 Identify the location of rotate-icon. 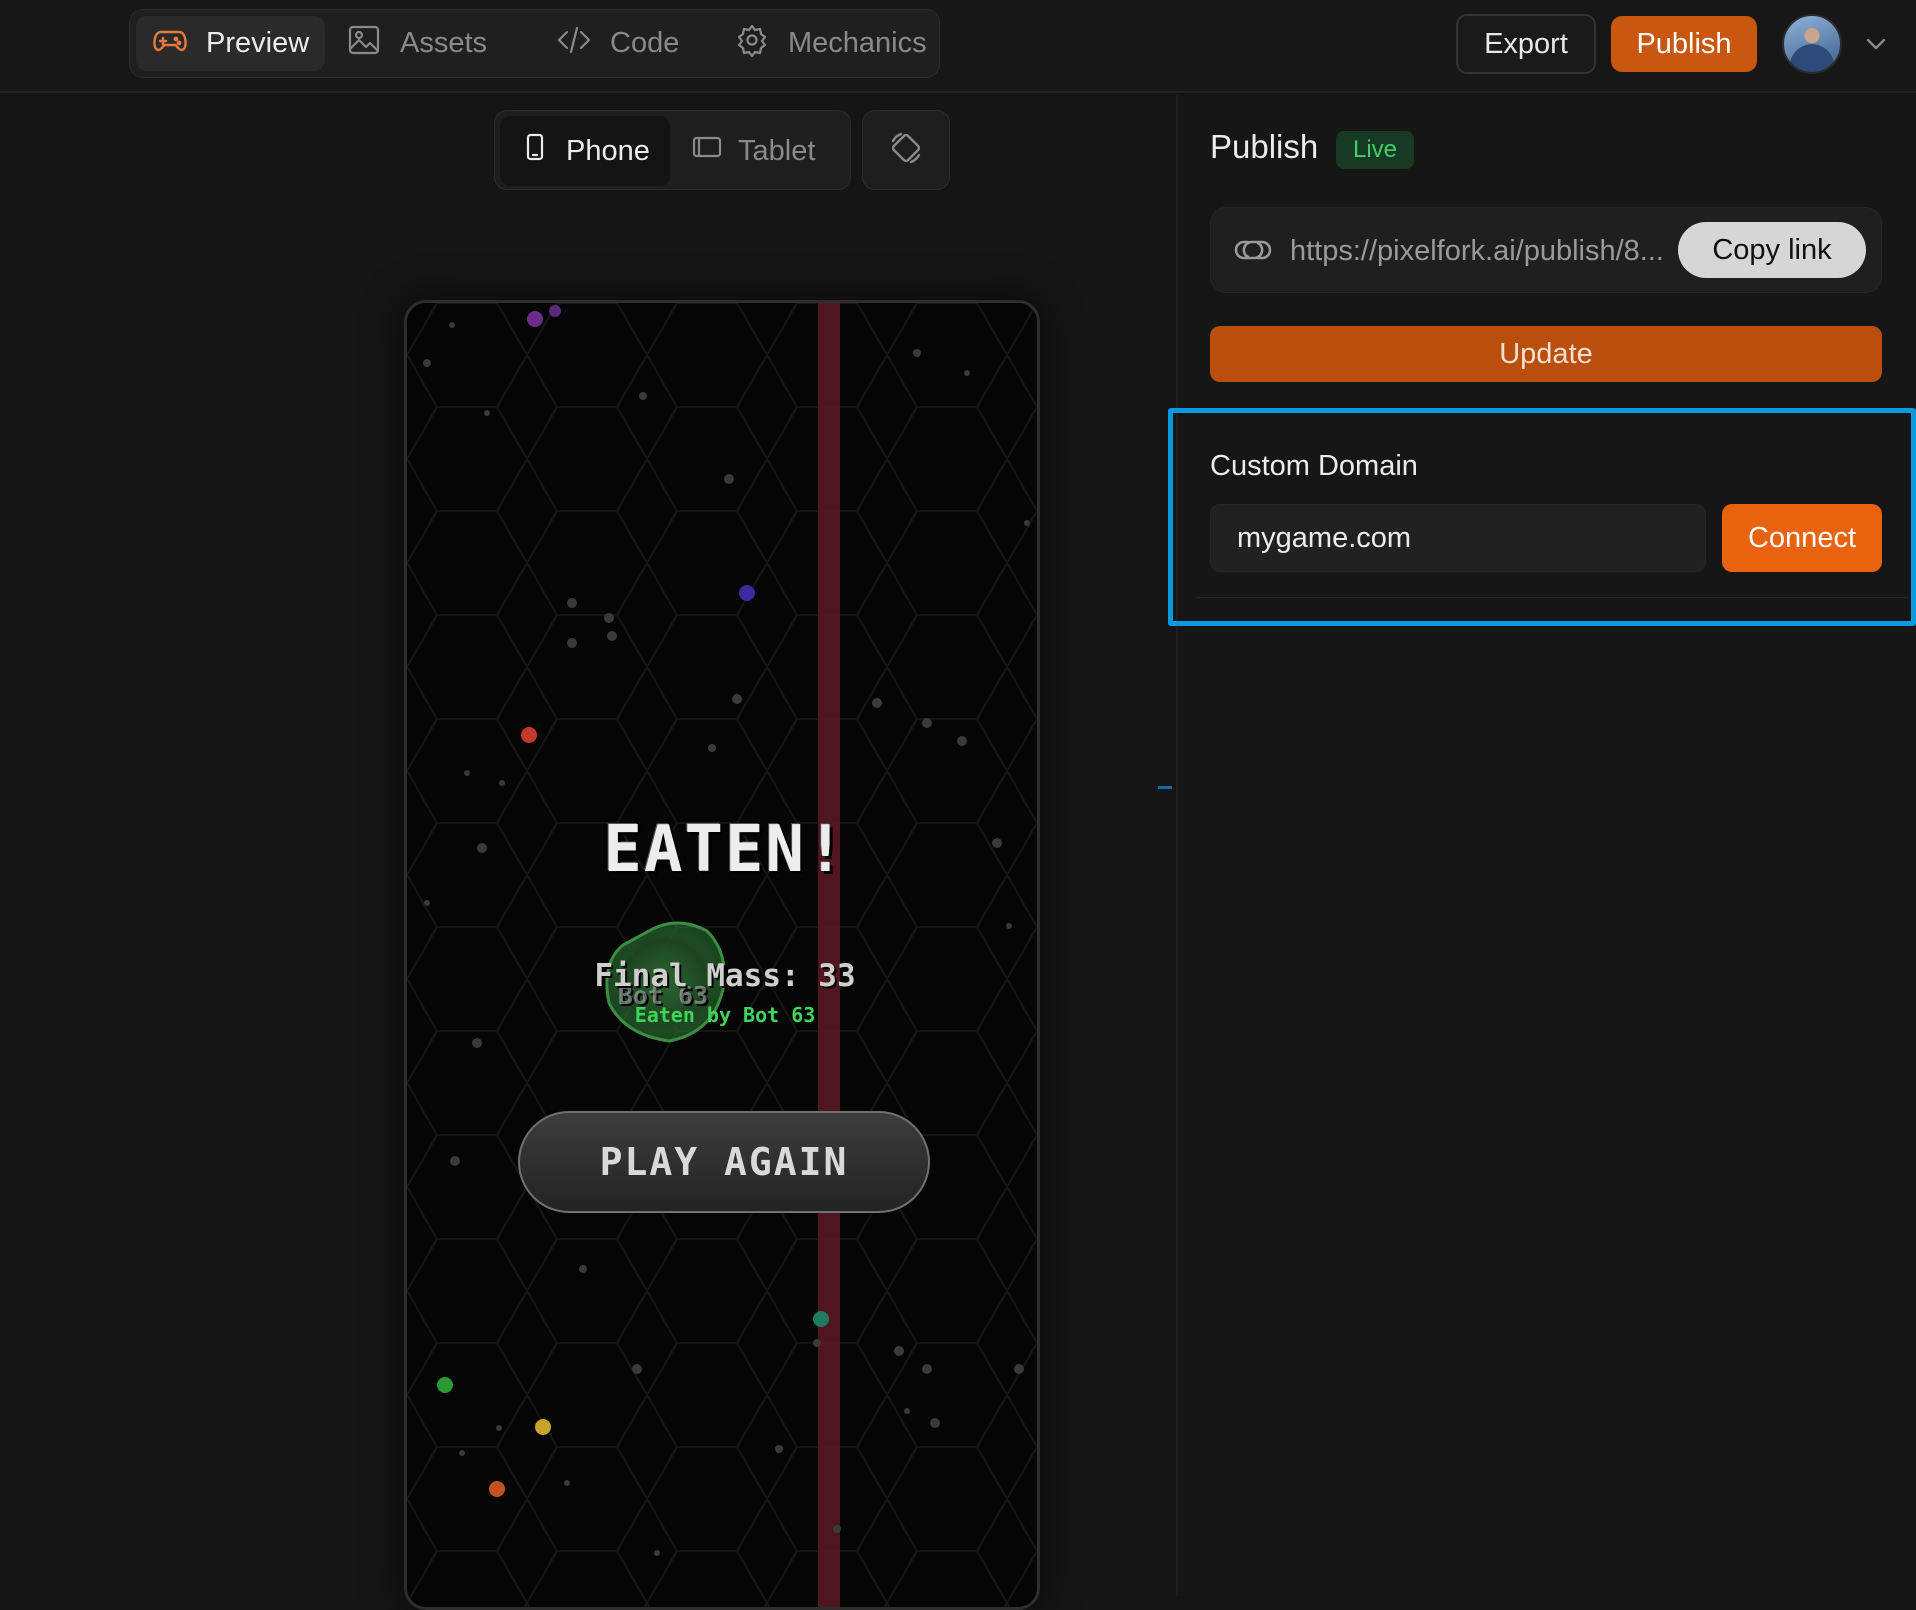
(906, 150).